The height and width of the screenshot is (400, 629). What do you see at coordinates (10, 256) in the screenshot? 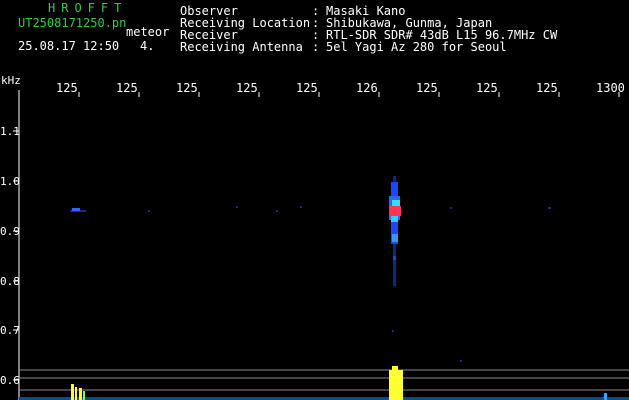
I see `y-tick-labels: 1.1 1.0 0.9 0.8 0.7 0.6` at bounding box center [10, 256].